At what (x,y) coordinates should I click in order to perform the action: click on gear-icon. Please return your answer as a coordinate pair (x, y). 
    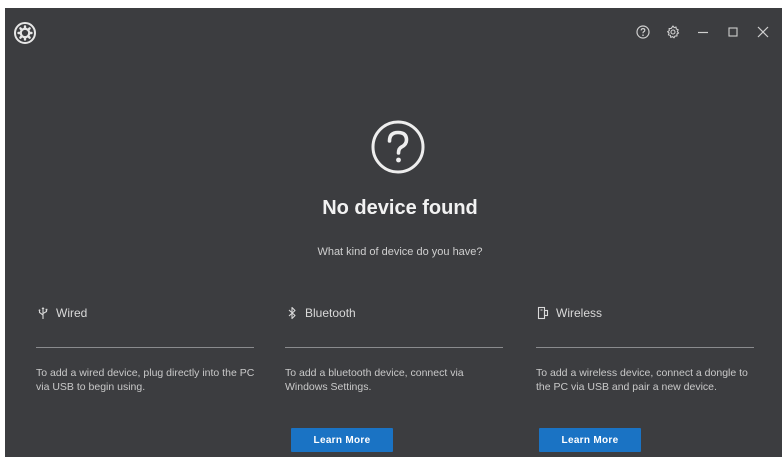
    Looking at the image, I should click on (673, 32).